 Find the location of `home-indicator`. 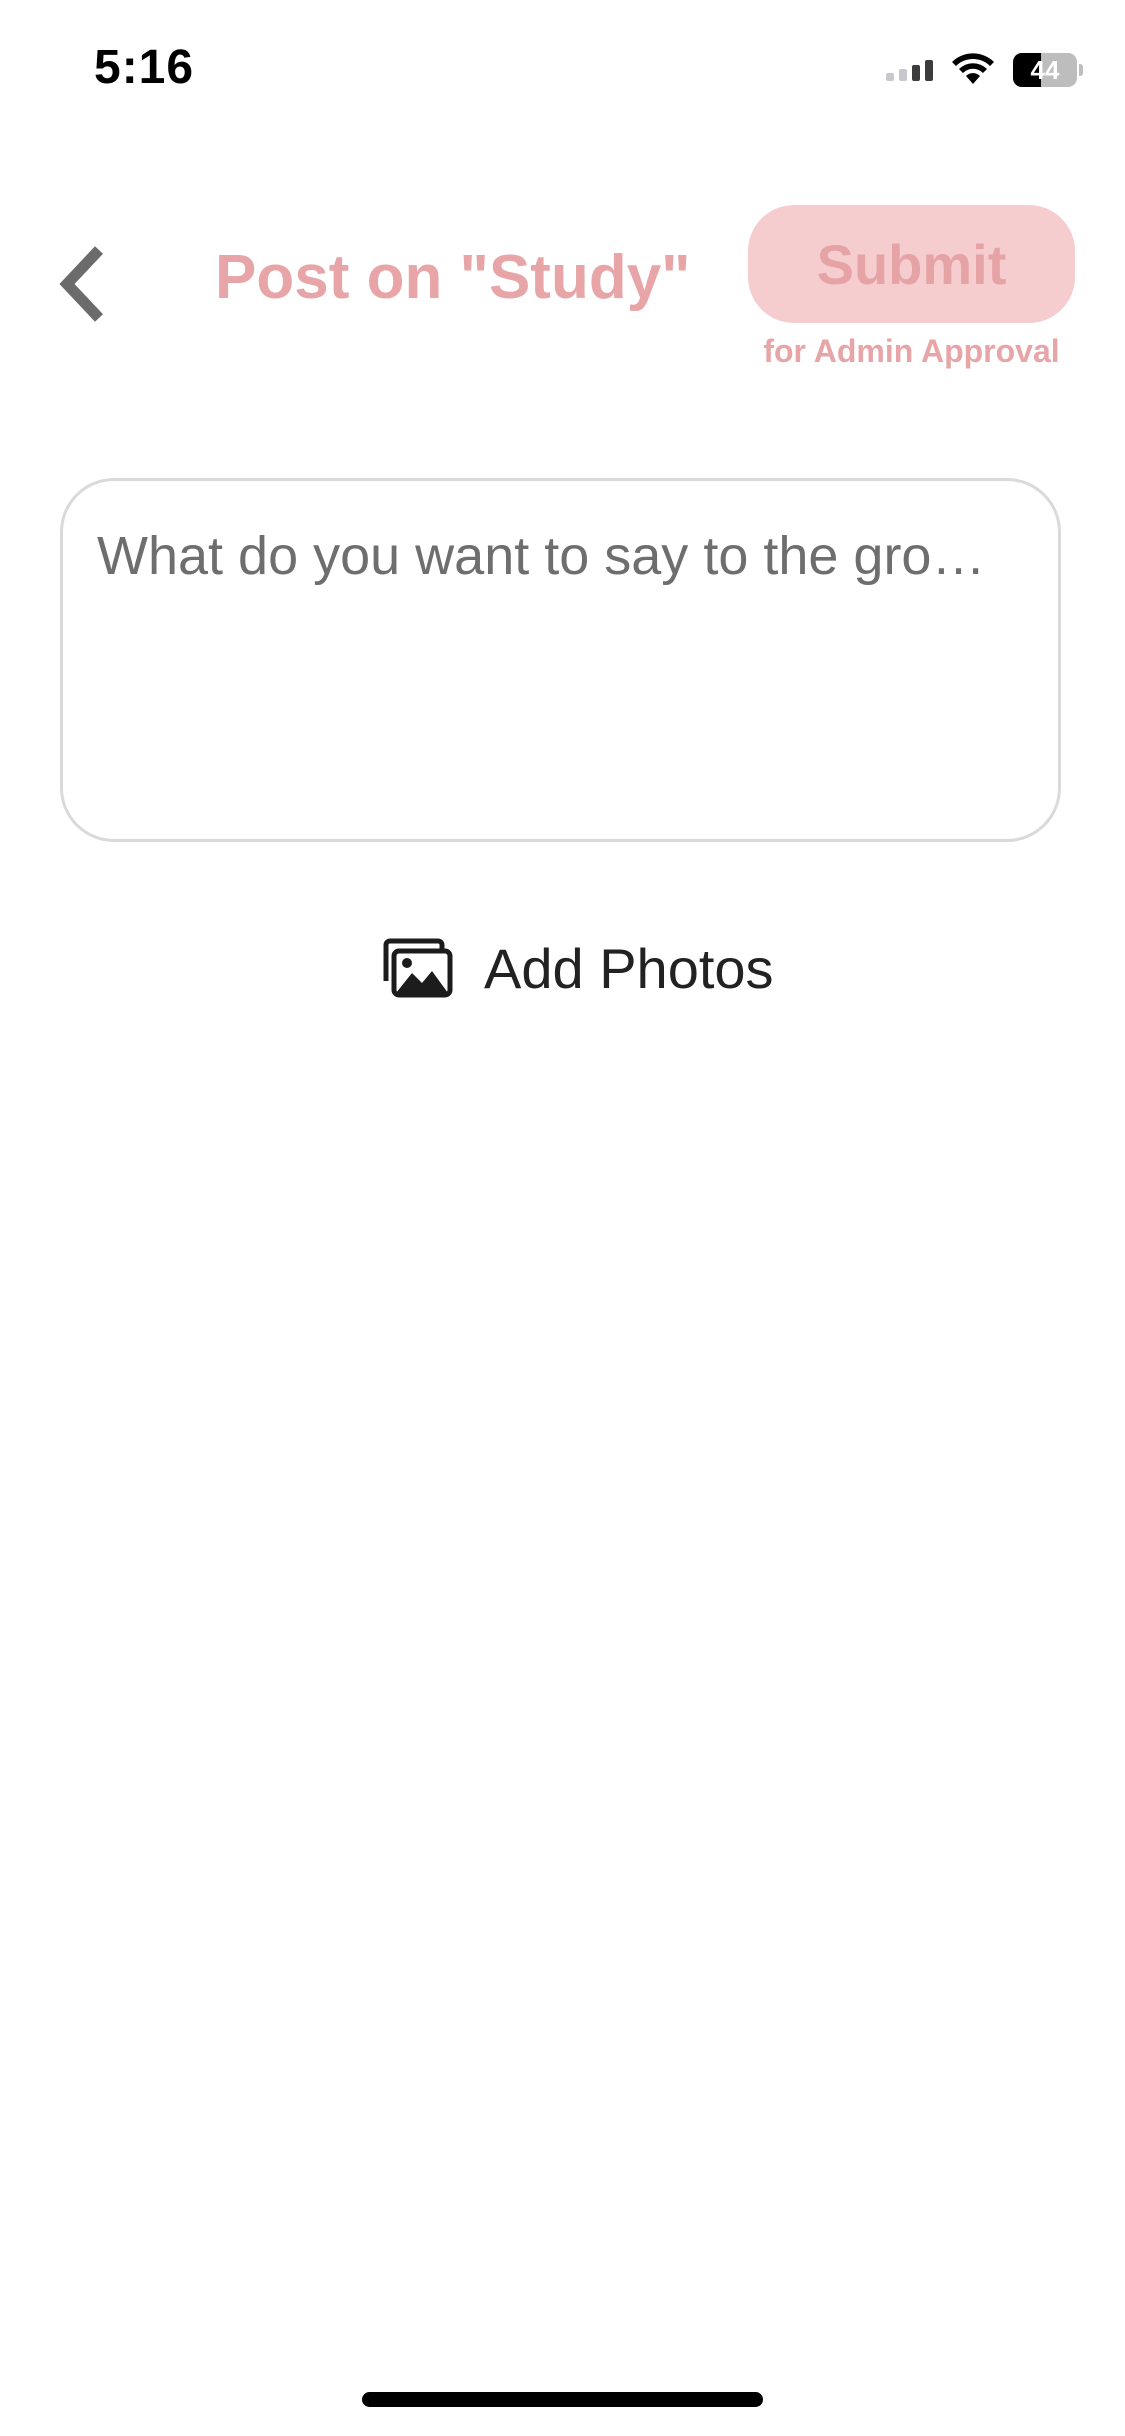

home-indicator is located at coordinates (562, 2399).